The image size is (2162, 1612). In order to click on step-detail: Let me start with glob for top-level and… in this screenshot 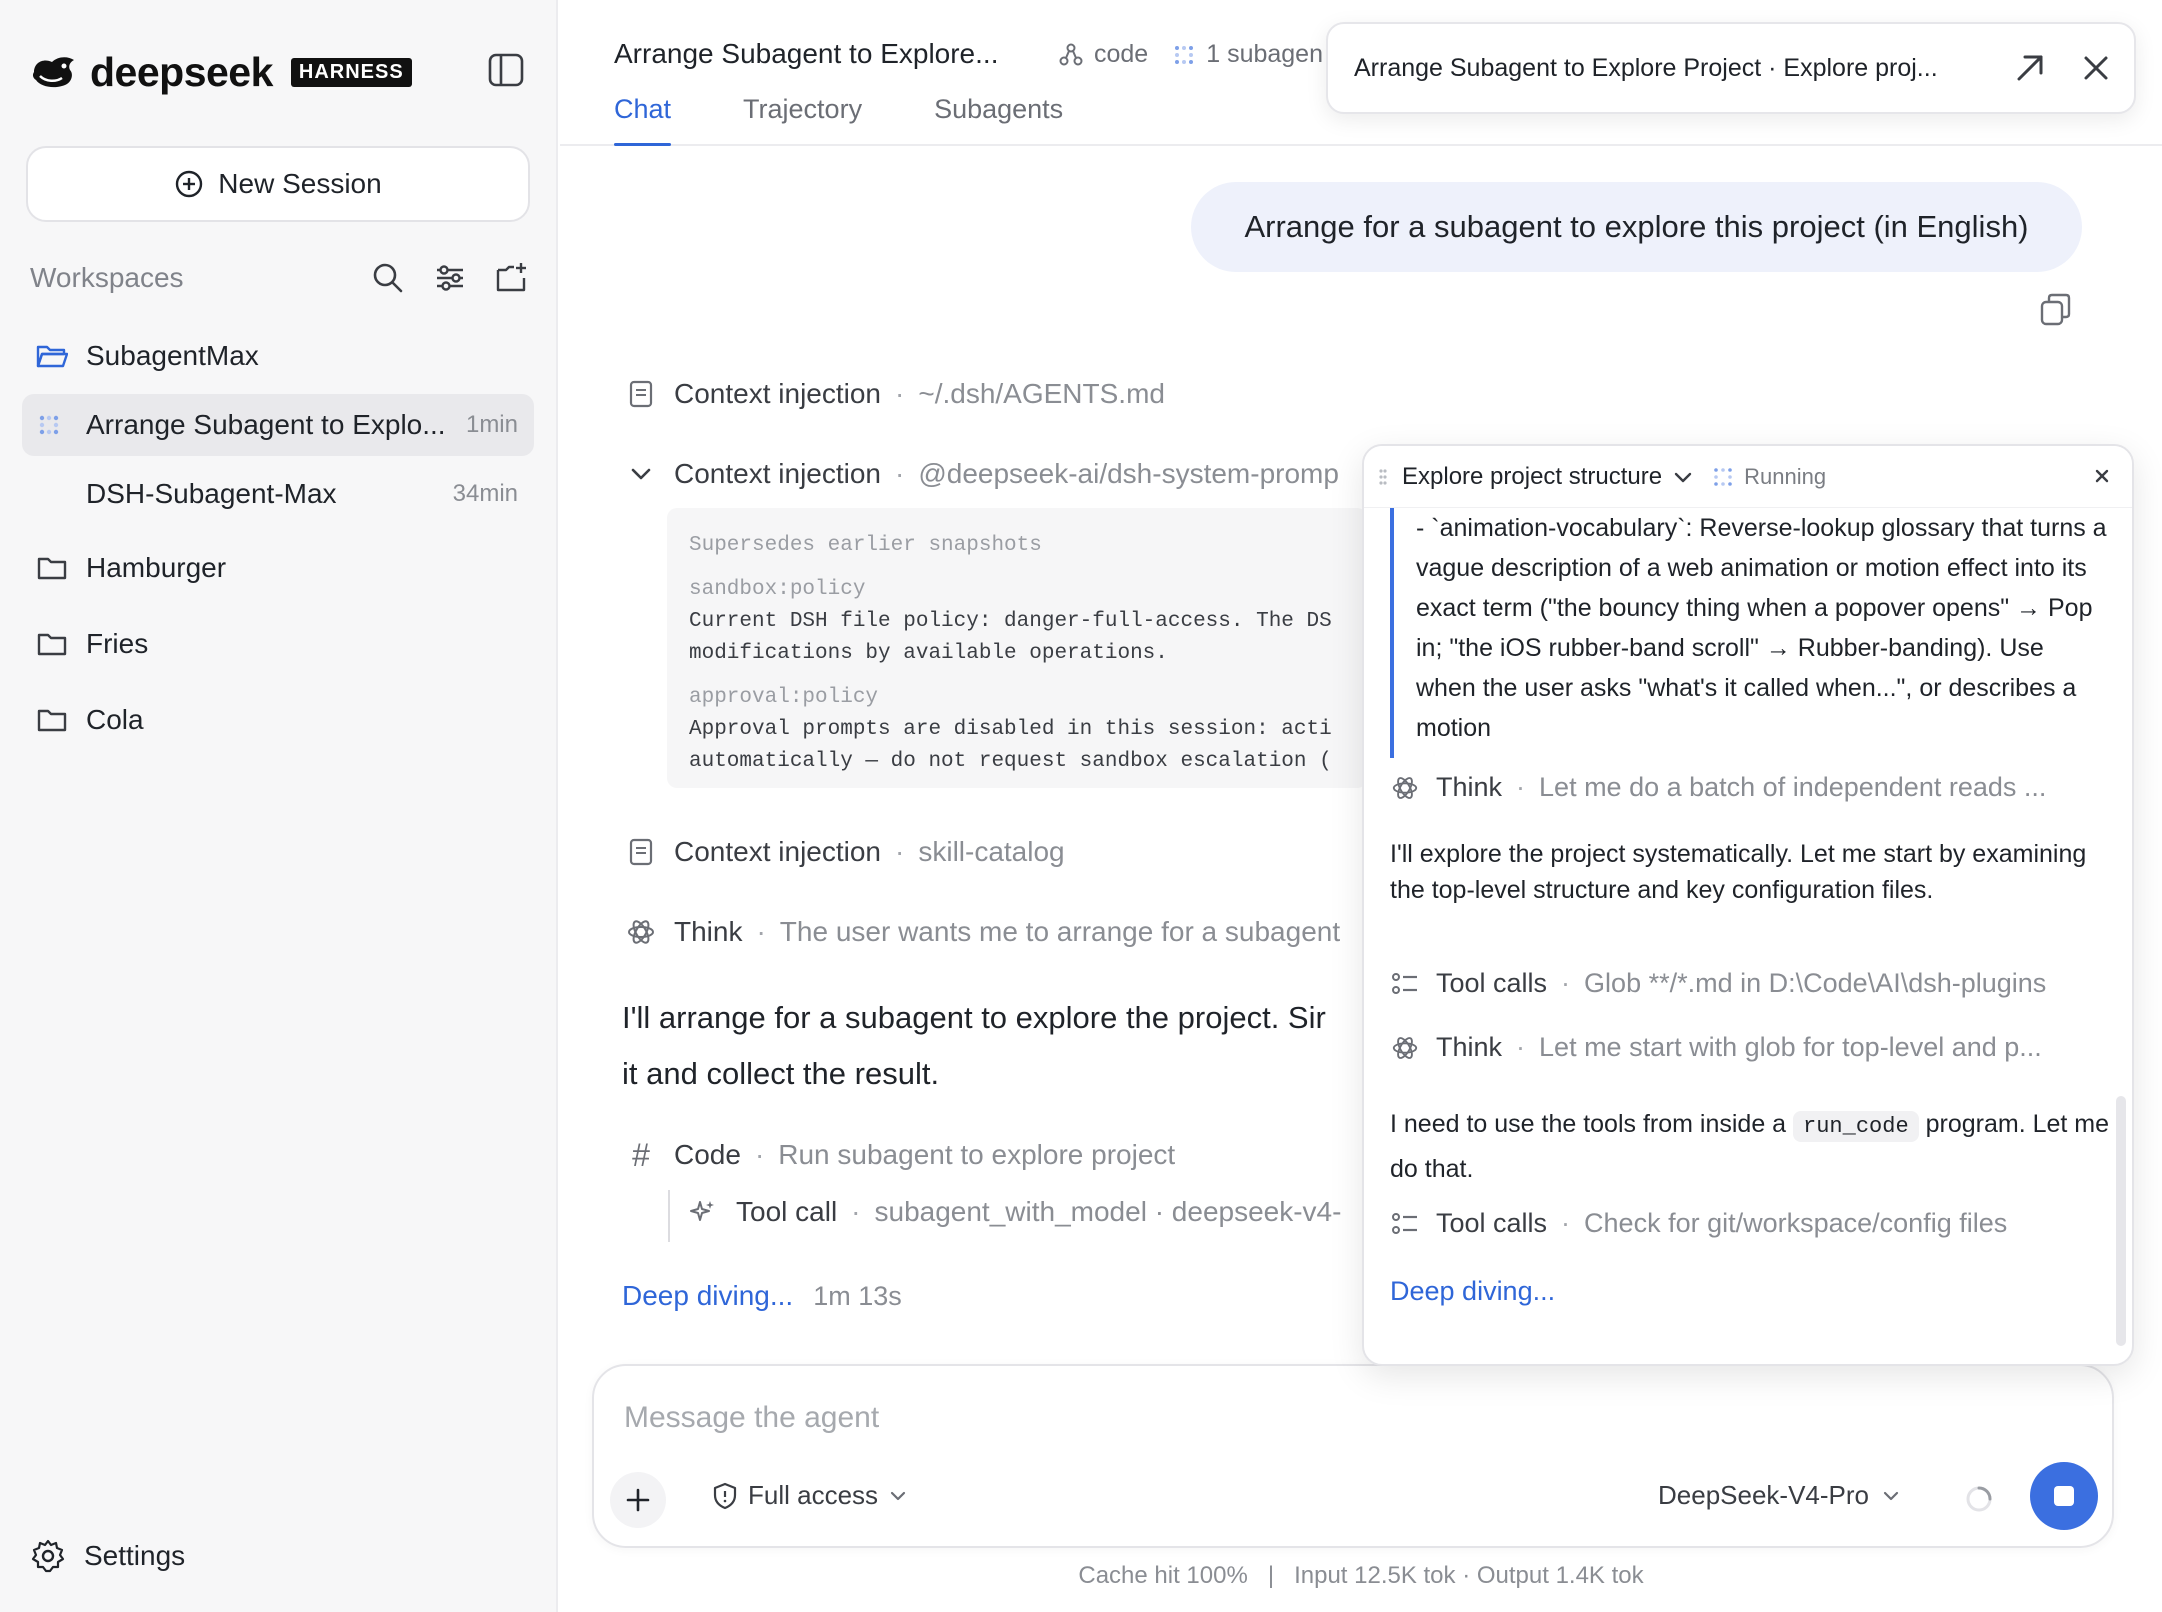, I will do `click(1790, 1047)`.